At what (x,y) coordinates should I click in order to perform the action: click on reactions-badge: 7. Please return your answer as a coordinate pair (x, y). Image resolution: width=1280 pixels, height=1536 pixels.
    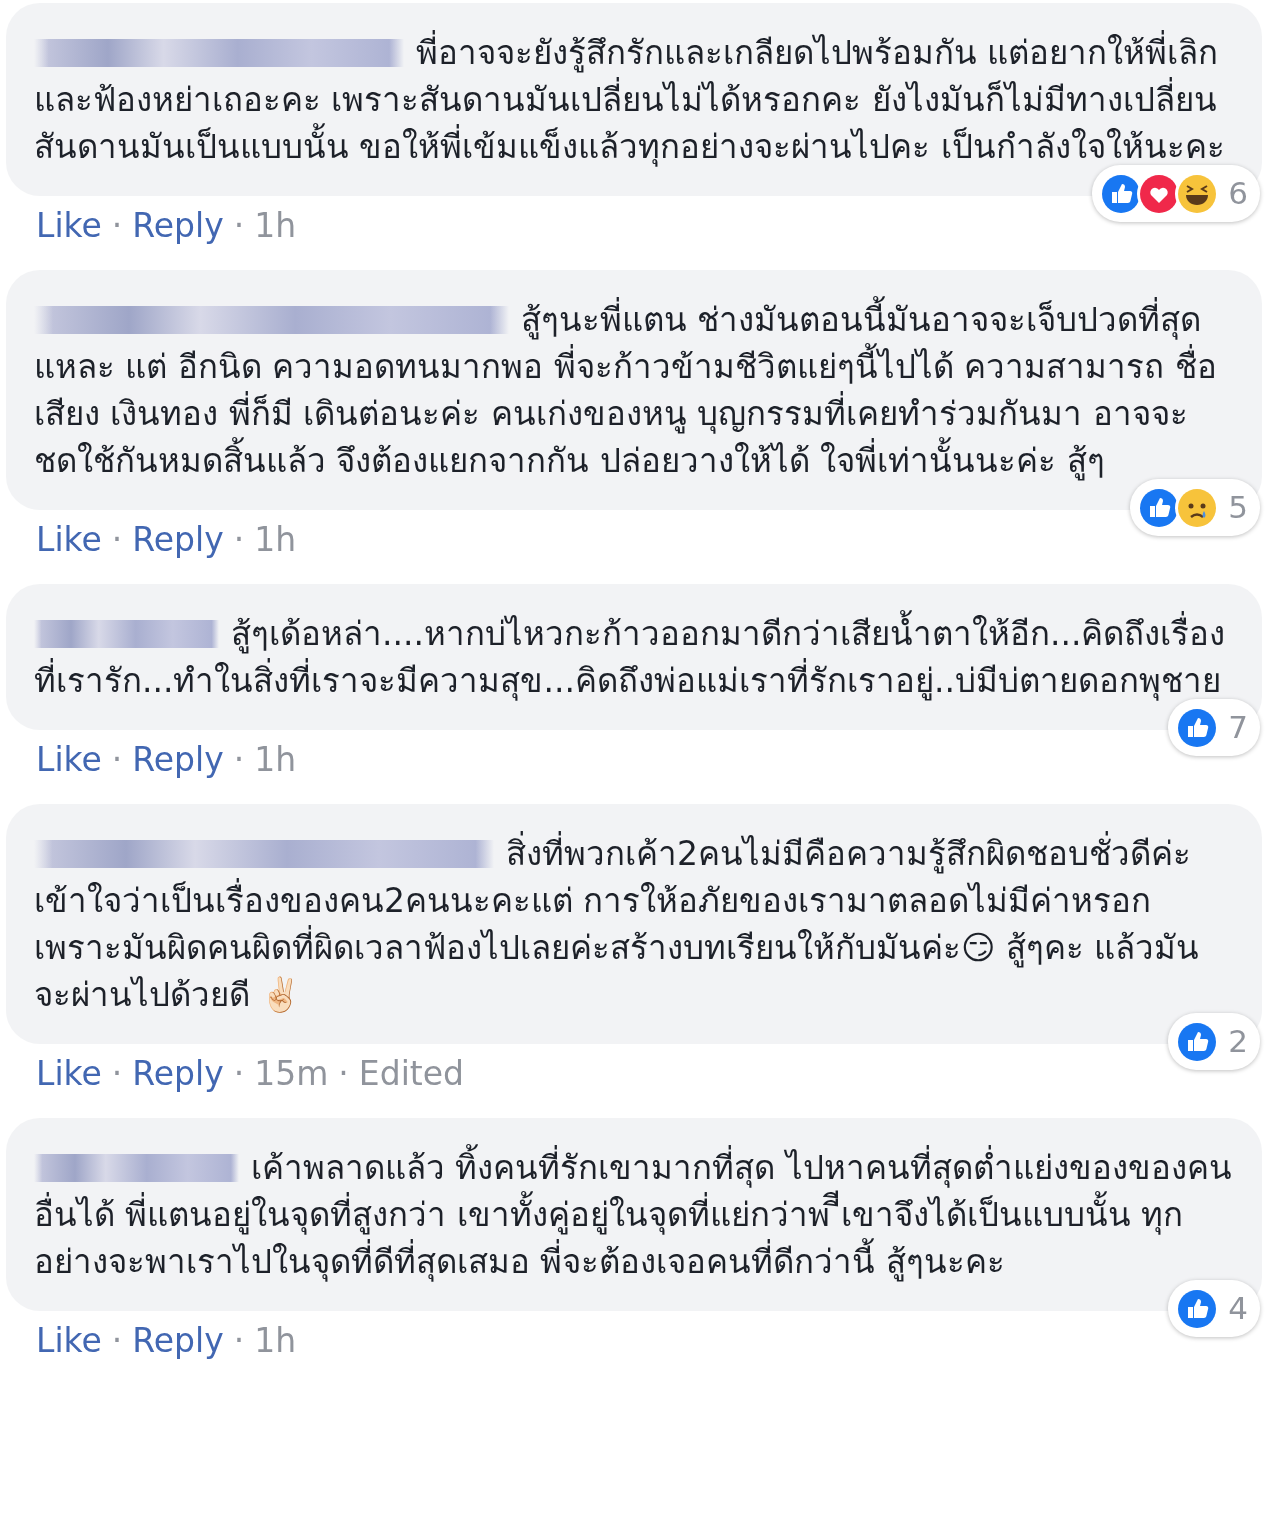
    Looking at the image, I should click on (1214, 727).